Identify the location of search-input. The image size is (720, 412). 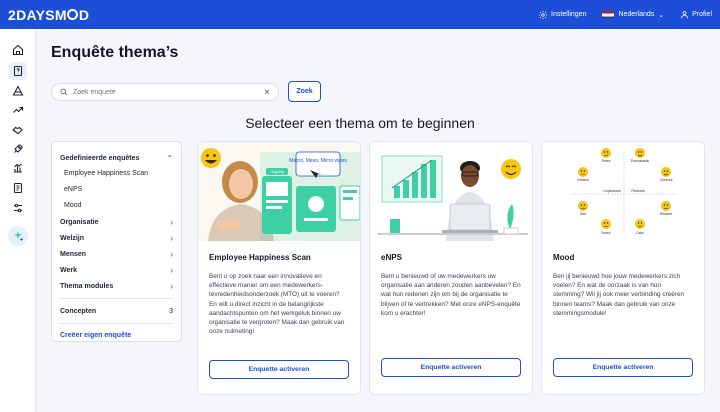
(169, 92).